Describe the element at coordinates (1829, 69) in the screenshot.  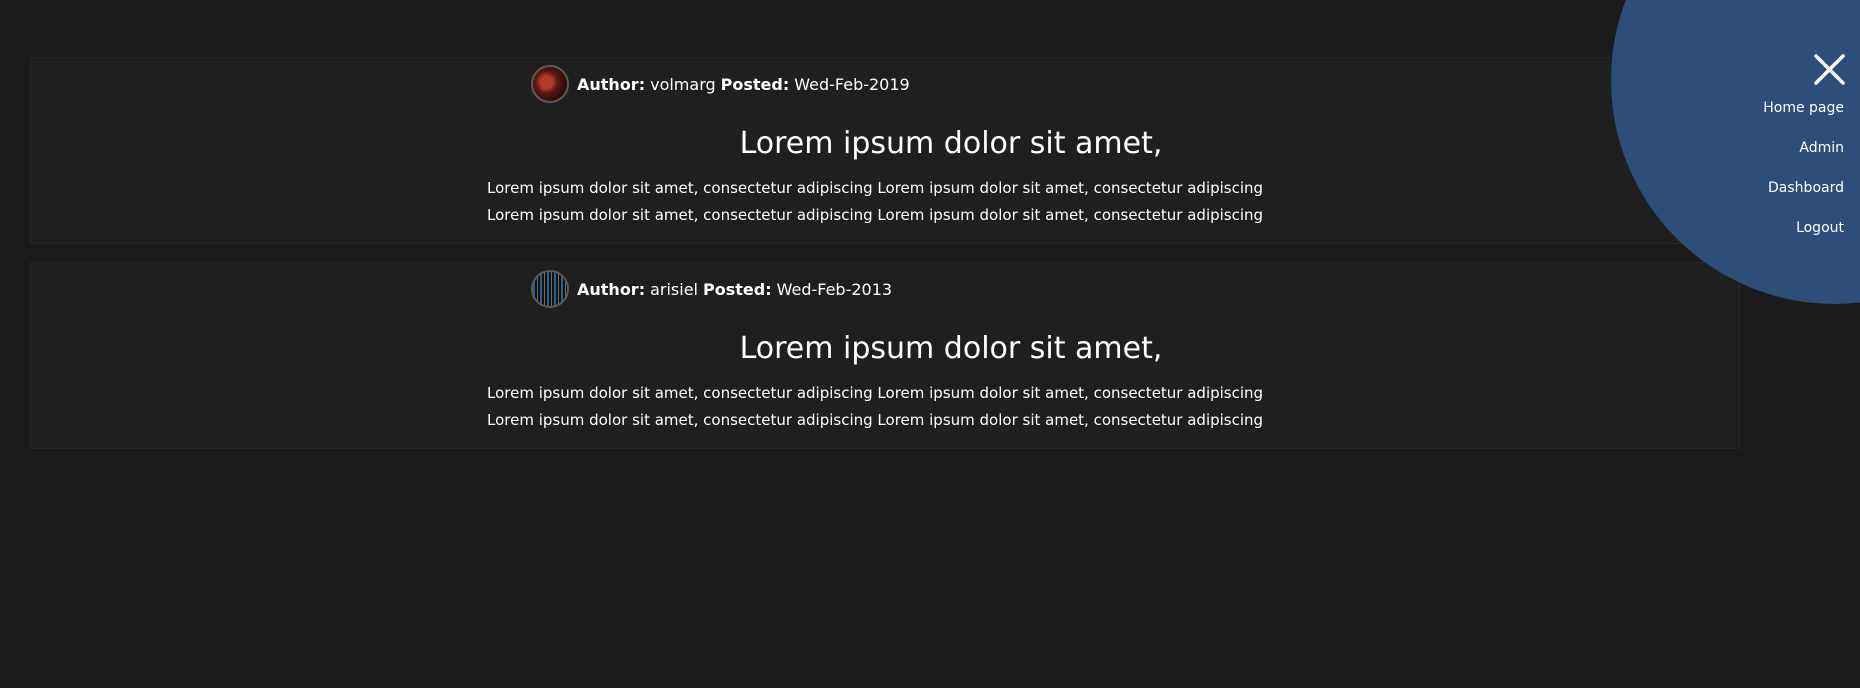
I see `close-icon` at that location.